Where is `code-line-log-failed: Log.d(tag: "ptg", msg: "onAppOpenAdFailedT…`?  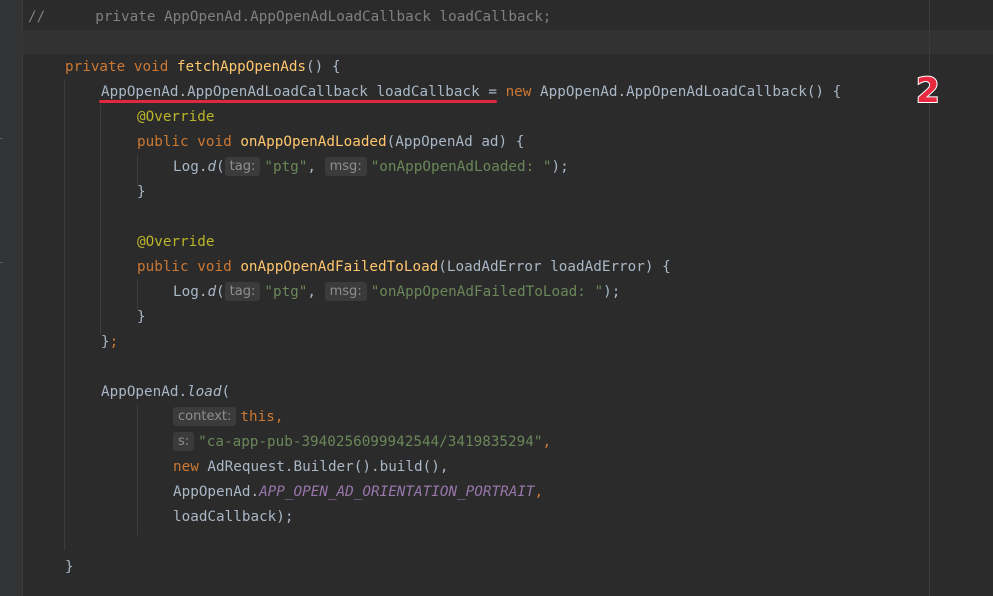
code-line-log-failed: Log.d(tag: "ptg", msg: "onAppOpenAdFailedT… is located at coordinates (396, 292).